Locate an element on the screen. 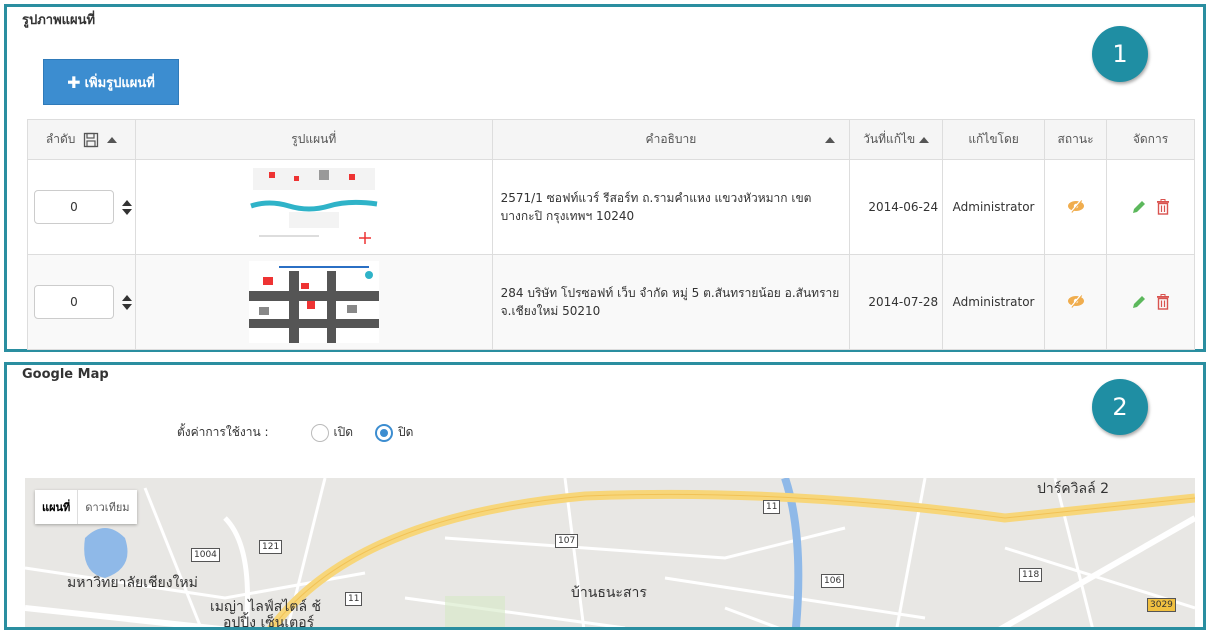 This screenshot has height=633, width=1213. map-type-satellite: ดาวเทียม is located at coordinates (106, 507).